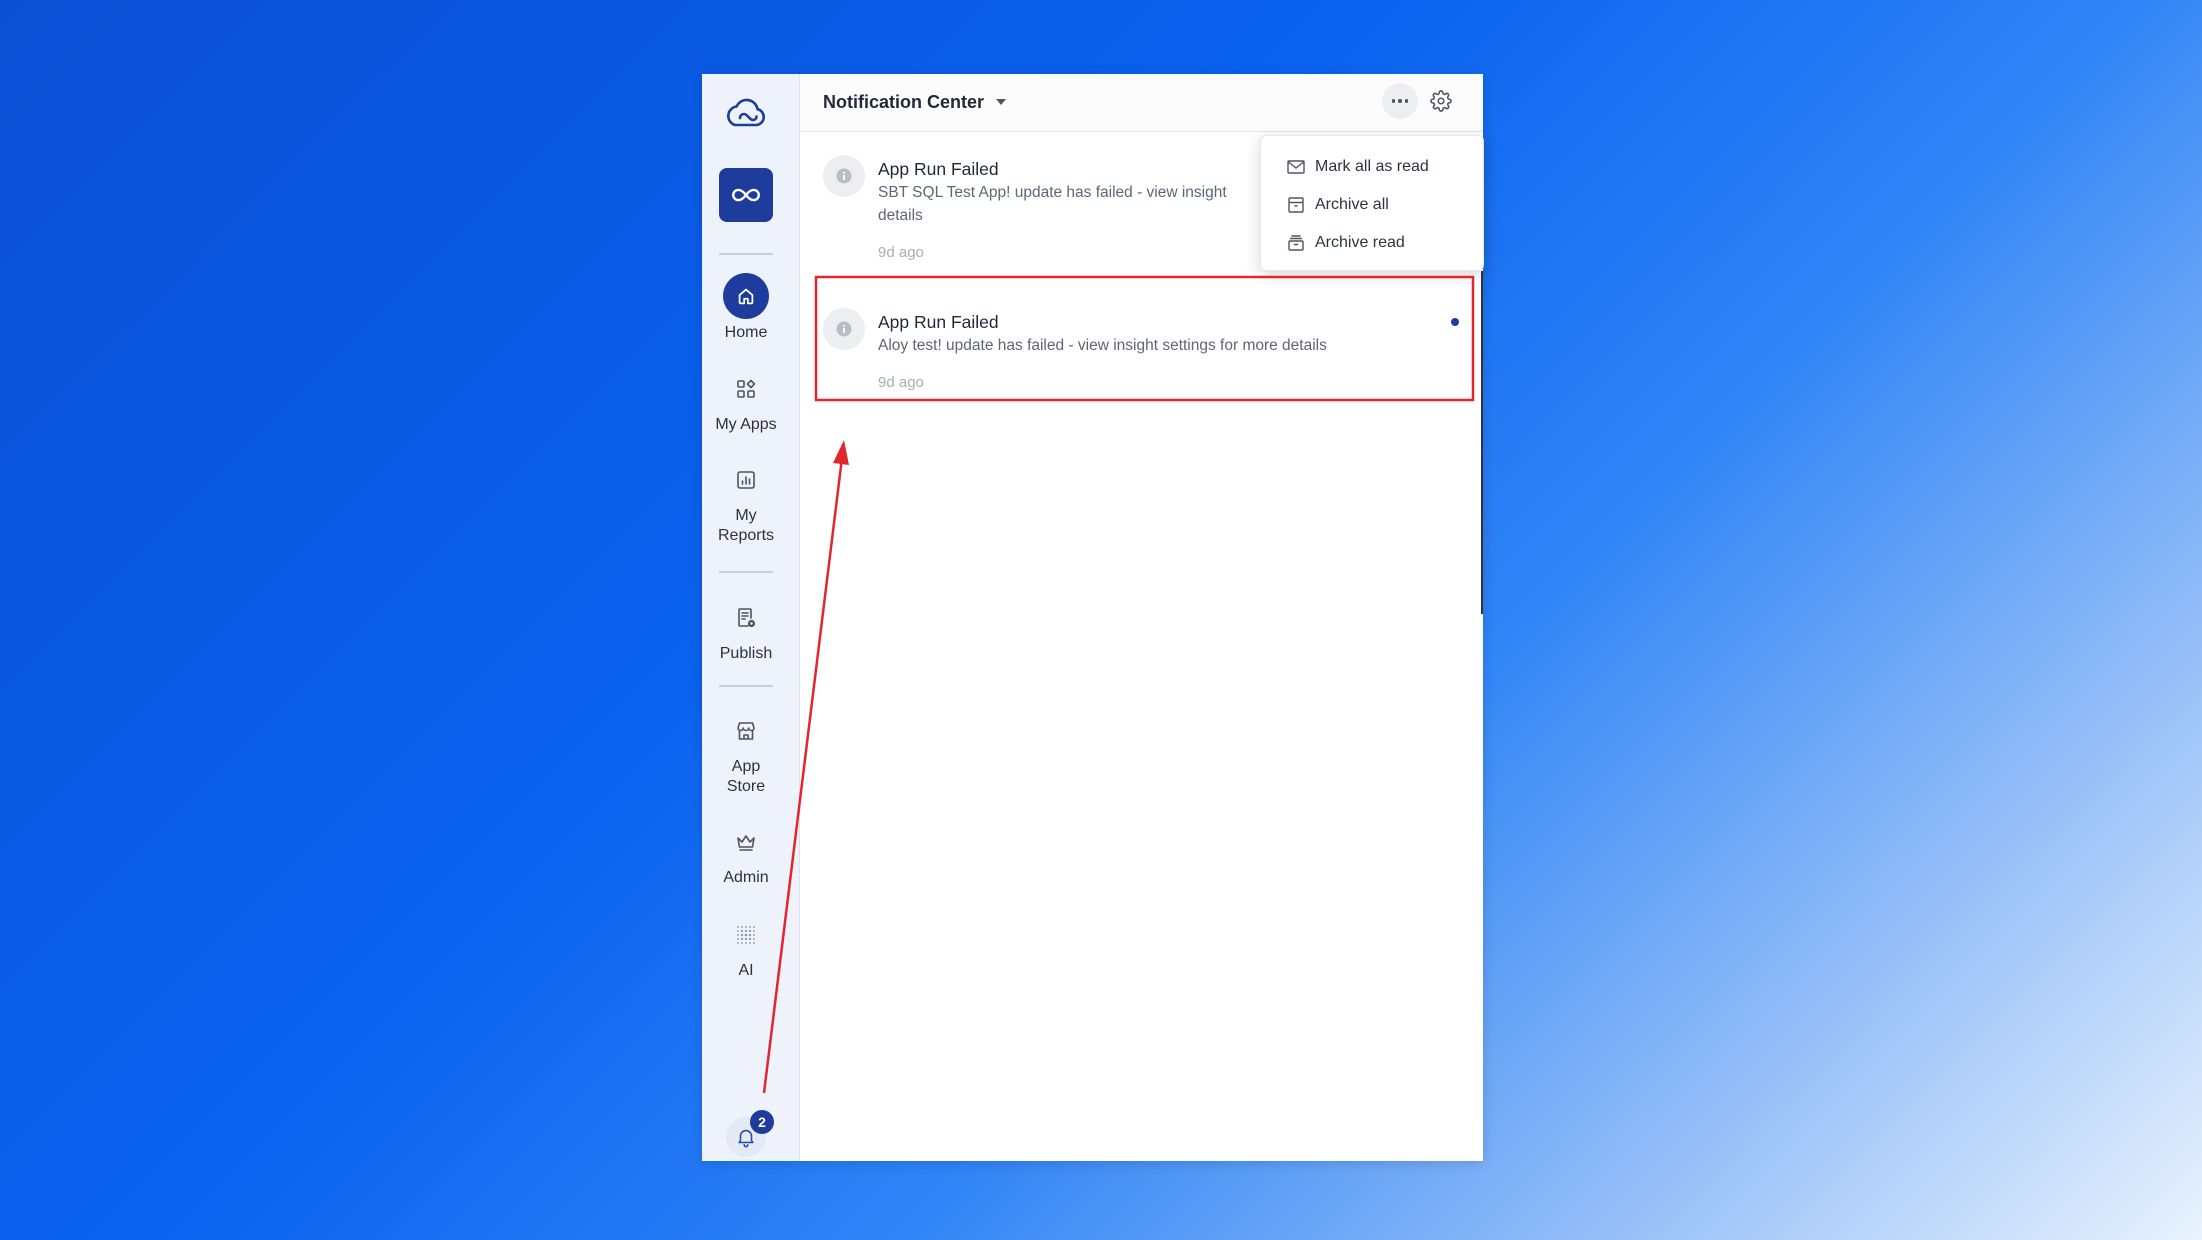  What do you see at coordinates (746, 618) in the screenshot?
I see `publish-document-icon` at bounding box center [746, 618].